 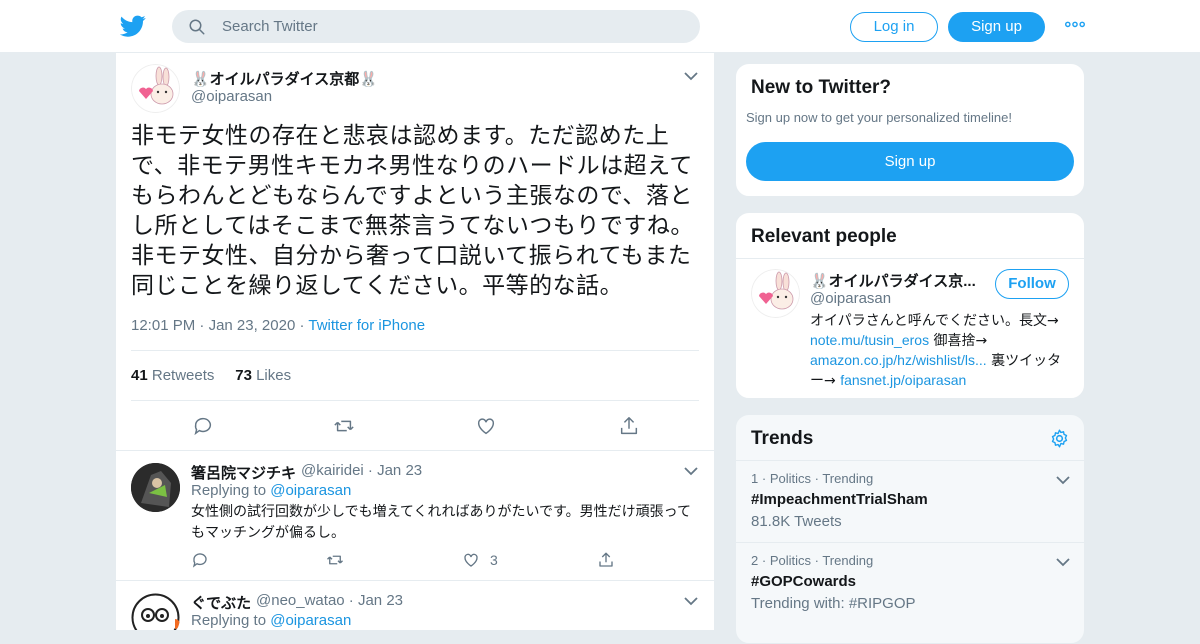 I want to click on reply-author-handle: @neo_watao · Jan 23, so click(x=329, y=600).